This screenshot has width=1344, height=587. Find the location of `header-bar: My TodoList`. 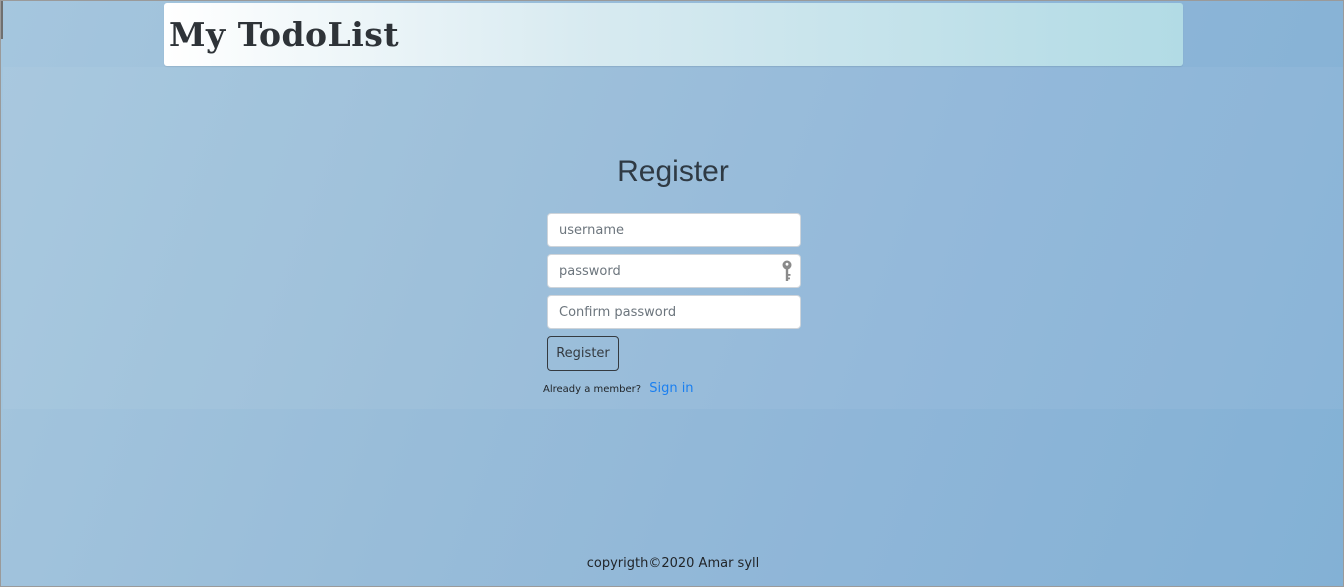

header-bar: My TodoList is located at coordinates (673, 34).